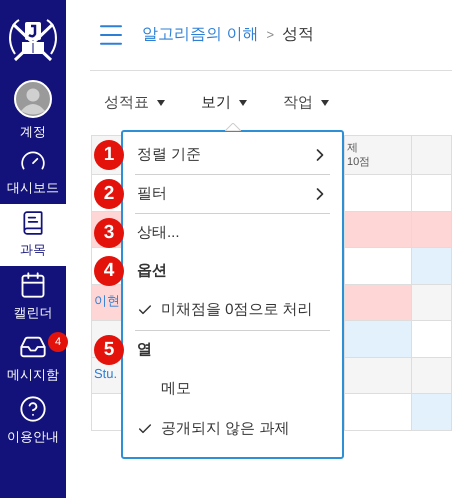  I want to click on menu-heading: 열, so click(144, 350).